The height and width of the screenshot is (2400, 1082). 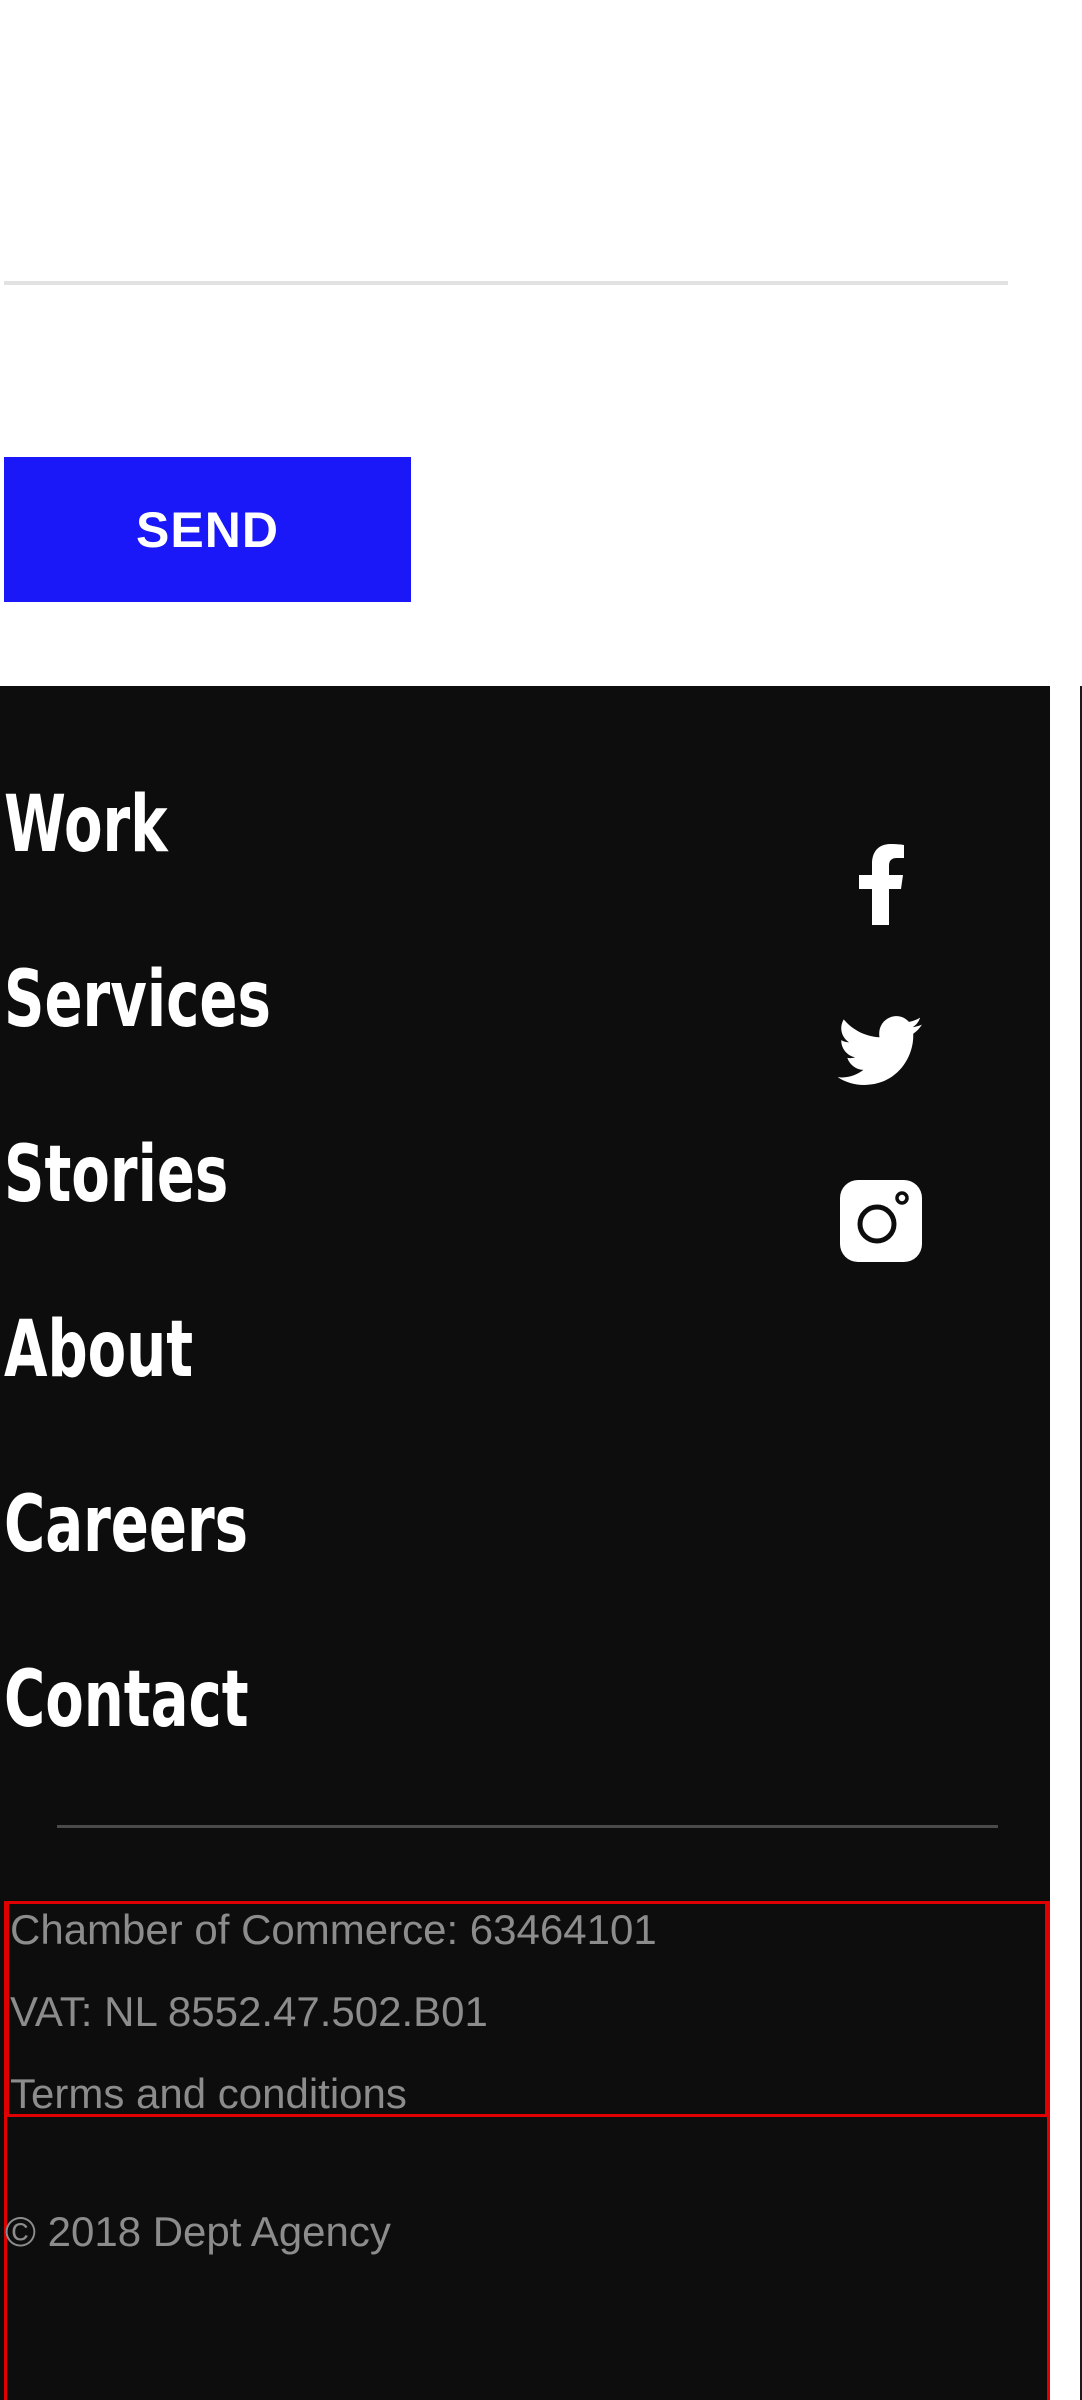 What do you see at coordinates (98, 1350) in the screenshot?
I see `footer-nav-about: About` at bounding box center [98, 1350].